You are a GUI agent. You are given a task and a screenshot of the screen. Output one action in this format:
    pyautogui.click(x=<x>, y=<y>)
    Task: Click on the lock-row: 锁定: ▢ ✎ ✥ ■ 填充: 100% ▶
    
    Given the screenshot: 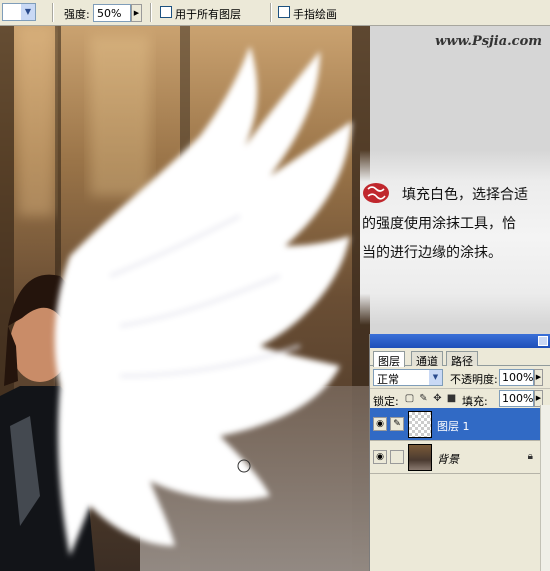 What is the action you would take?
    pyautogui.click(x=460, y=398)
    